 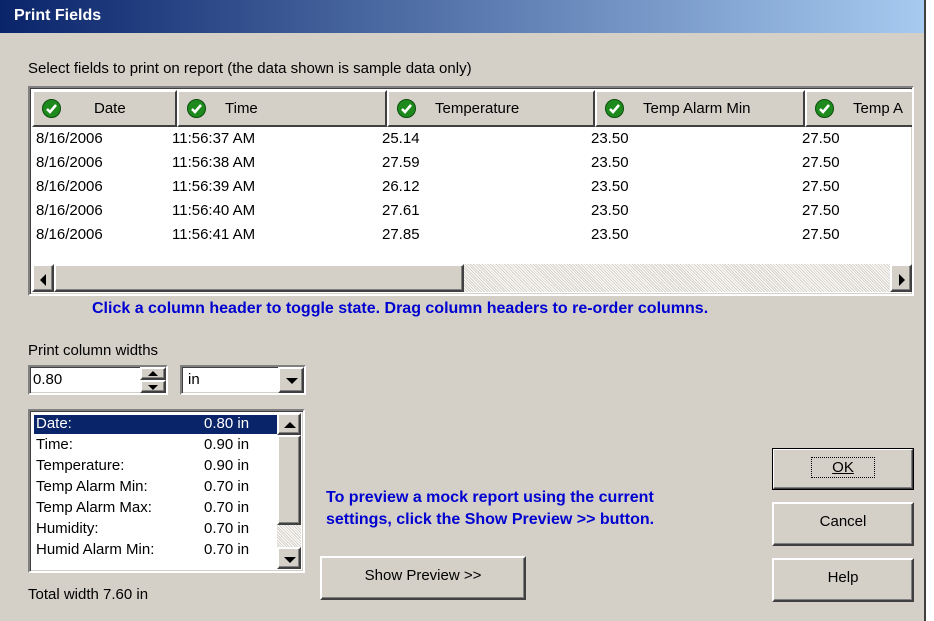 I want to click on column-header-label: Time, so click(x=241, y=108).